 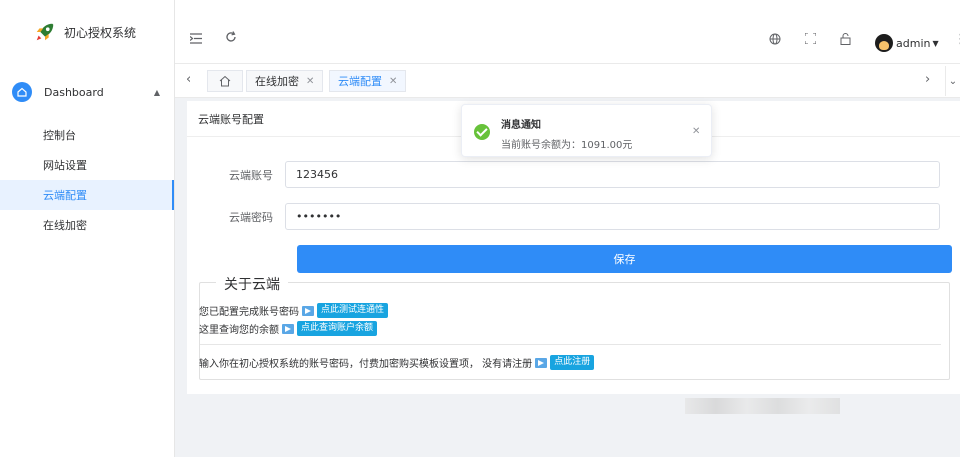 I want to click on rocket-icon, so click(x=45, y=32).